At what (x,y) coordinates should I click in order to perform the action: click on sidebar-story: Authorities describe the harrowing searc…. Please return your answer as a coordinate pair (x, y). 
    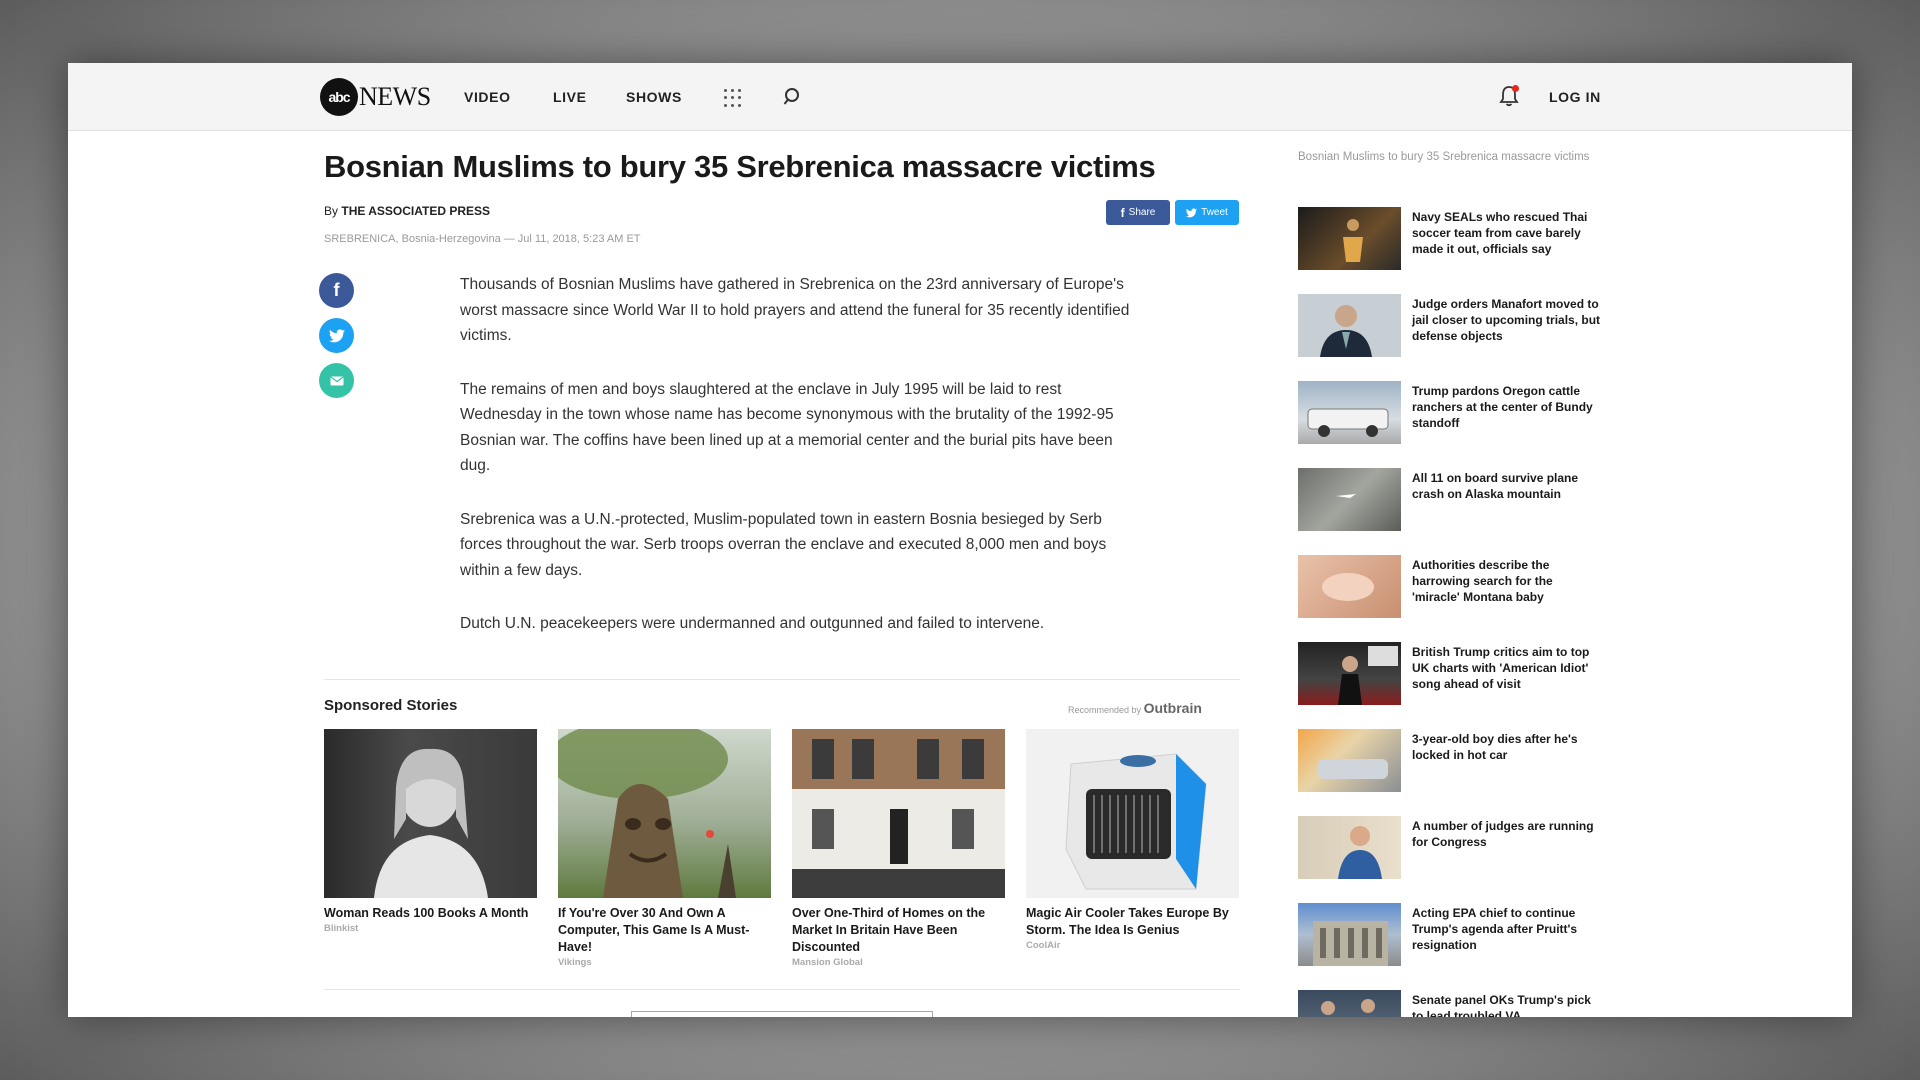
    Looking at the image, I should click on (1453, 588).